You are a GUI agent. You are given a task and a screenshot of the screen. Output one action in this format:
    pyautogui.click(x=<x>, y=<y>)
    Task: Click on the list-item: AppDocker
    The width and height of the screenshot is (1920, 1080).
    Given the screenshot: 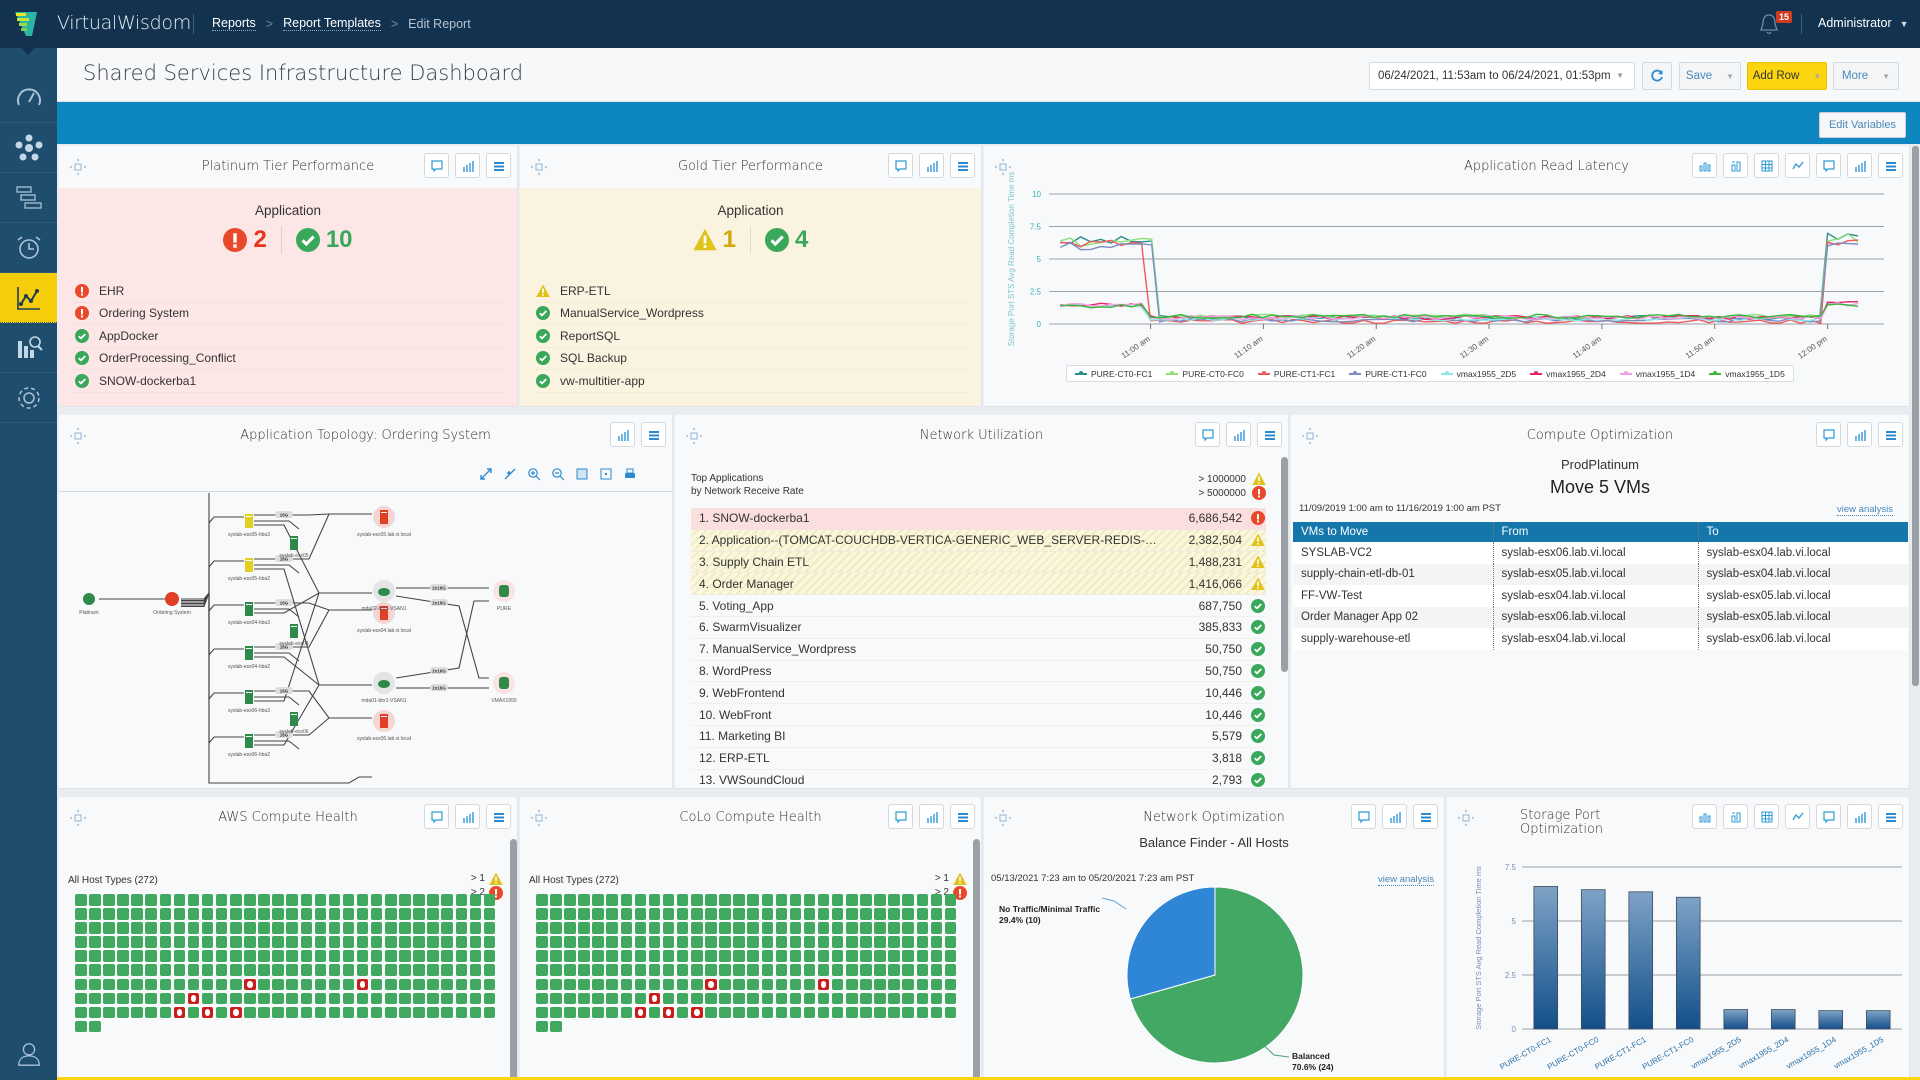 What is the action you would take?
    pyautogui.click(x=288, y=336)
    